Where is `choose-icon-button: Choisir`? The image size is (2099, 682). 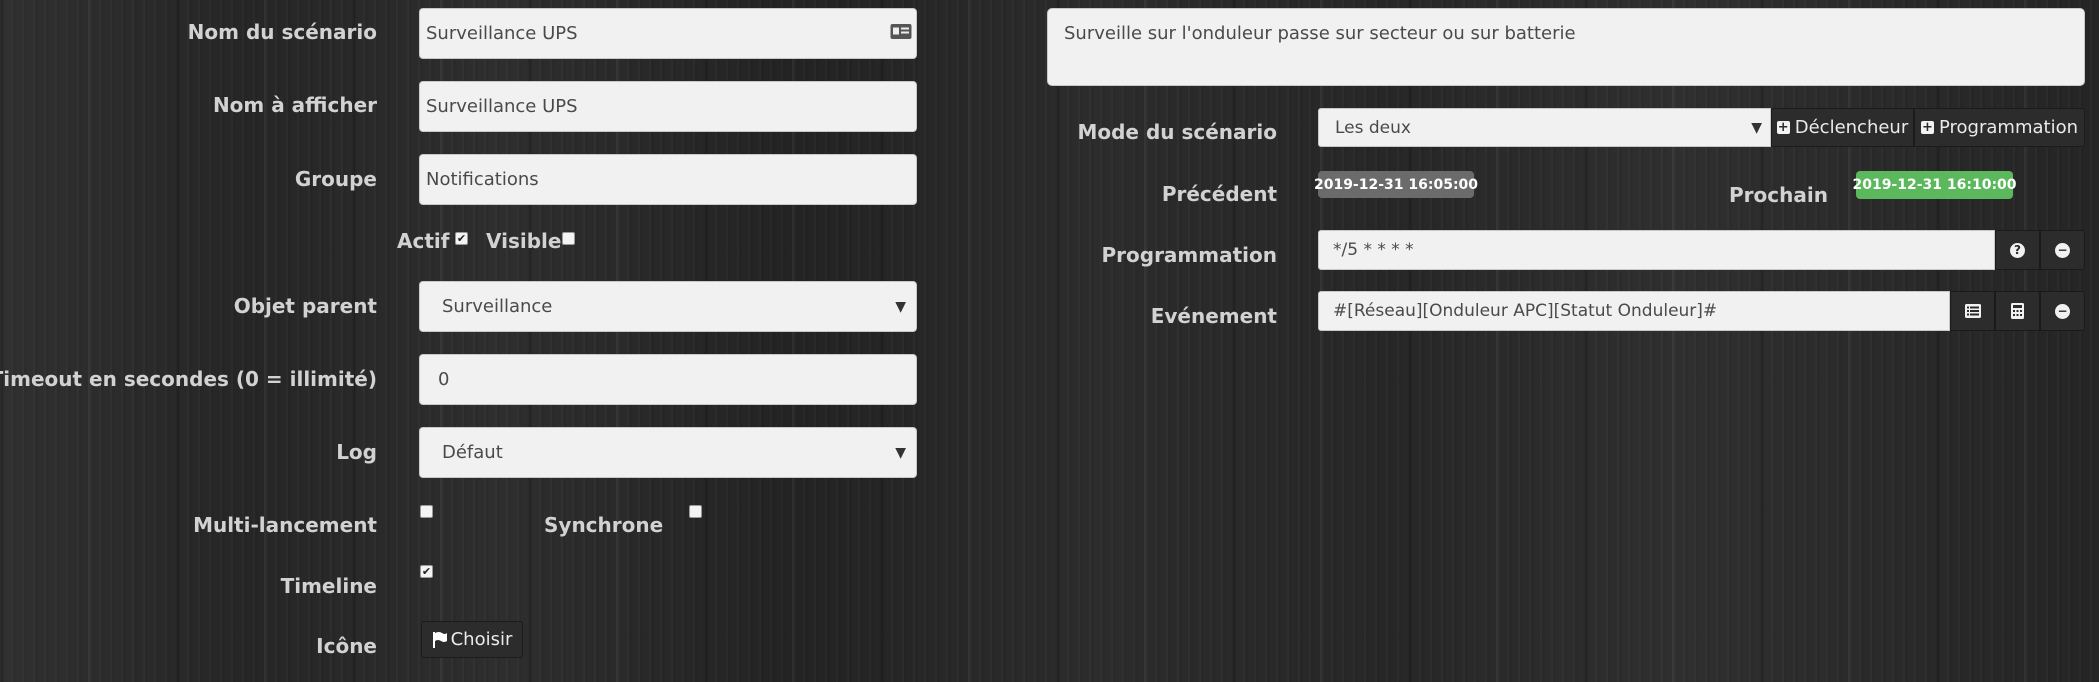 choose-icon-button: Choisir is located at coordinates (472, 639).